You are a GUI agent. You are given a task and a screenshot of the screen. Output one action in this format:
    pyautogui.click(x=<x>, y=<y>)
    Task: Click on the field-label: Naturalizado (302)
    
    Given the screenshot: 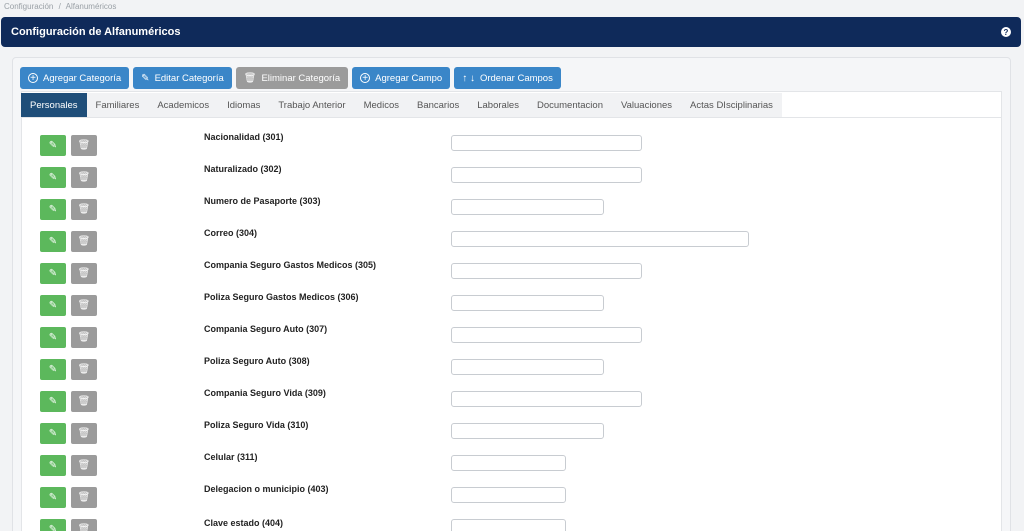 What is the action you would take?
    pyautogui.click(x=243, y=169)
    